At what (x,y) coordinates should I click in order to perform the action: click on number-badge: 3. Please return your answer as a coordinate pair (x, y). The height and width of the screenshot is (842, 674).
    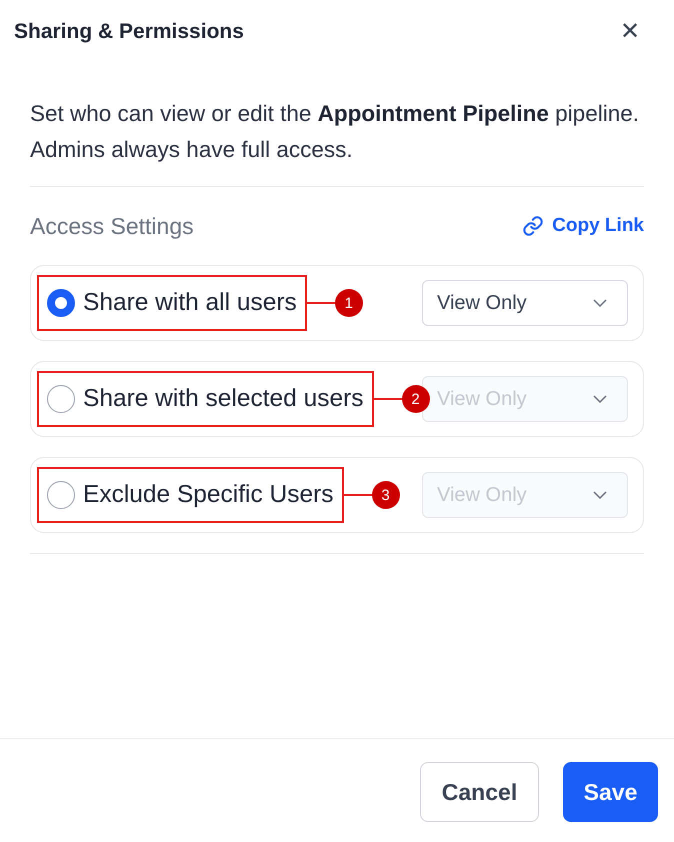
    Looking at the image, I should click on (386, 495).